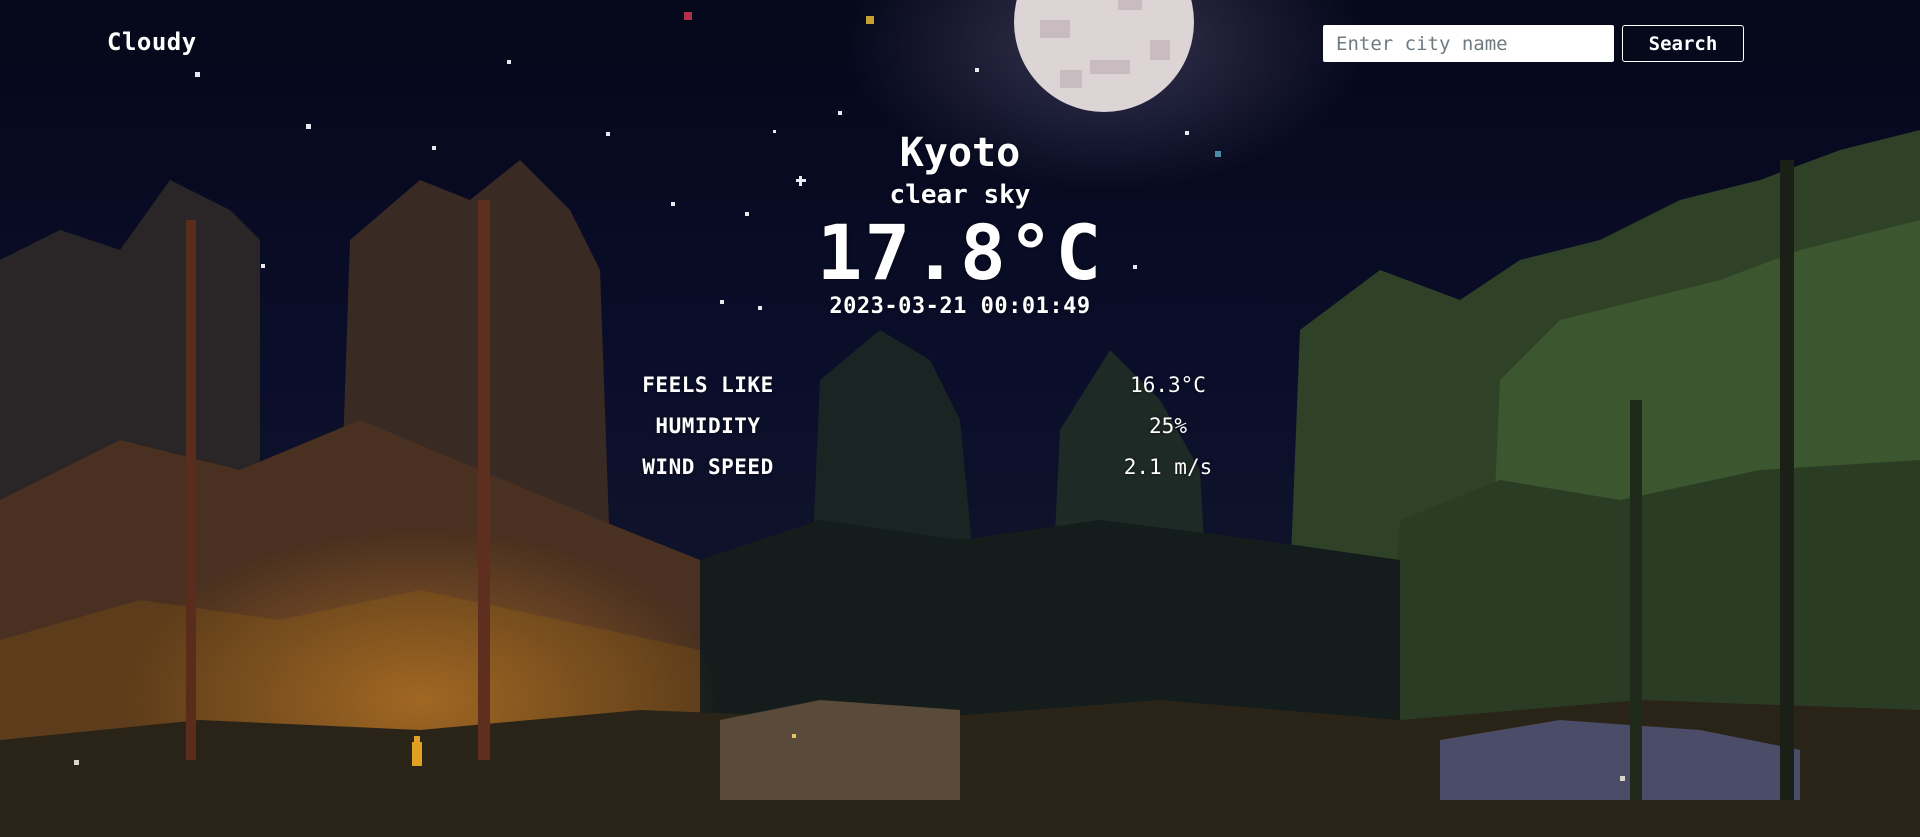 Image resolution: width=1920 pixels, height=837 pixels. I want to click on detail-row-wind-speed: WIND SPEED 2.1 m/s, so click(938, 466).